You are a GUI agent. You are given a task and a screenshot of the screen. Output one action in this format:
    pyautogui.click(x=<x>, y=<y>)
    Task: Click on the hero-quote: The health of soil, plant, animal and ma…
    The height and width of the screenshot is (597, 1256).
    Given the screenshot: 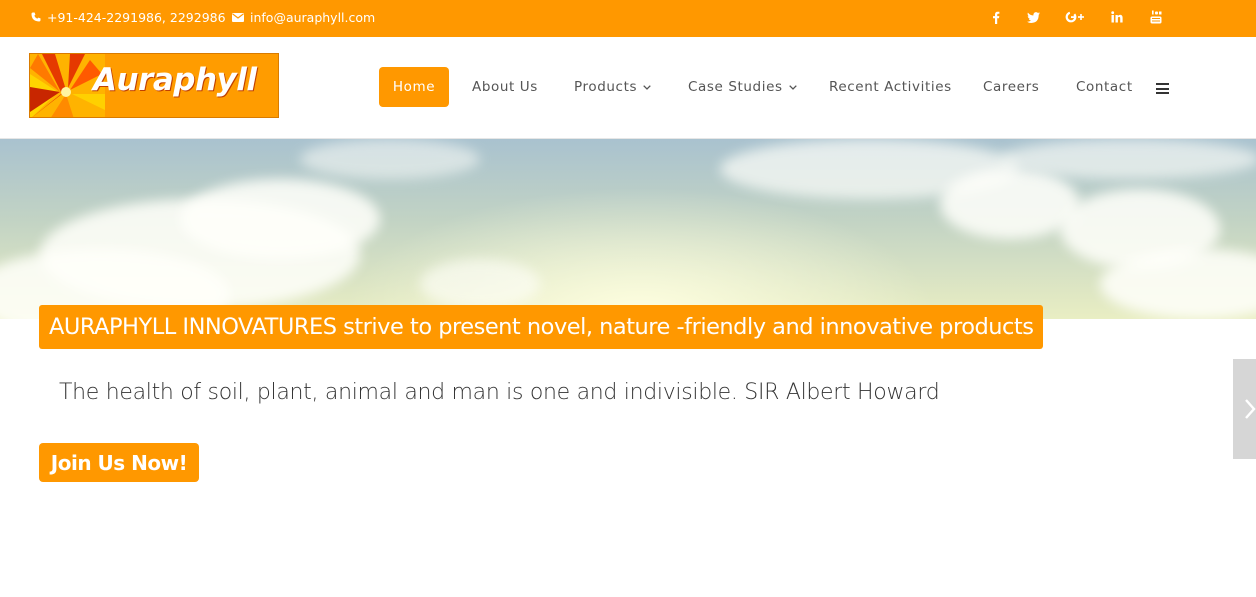 What is the action you would take?
    pyautogui.click(x=499, y=392)
    